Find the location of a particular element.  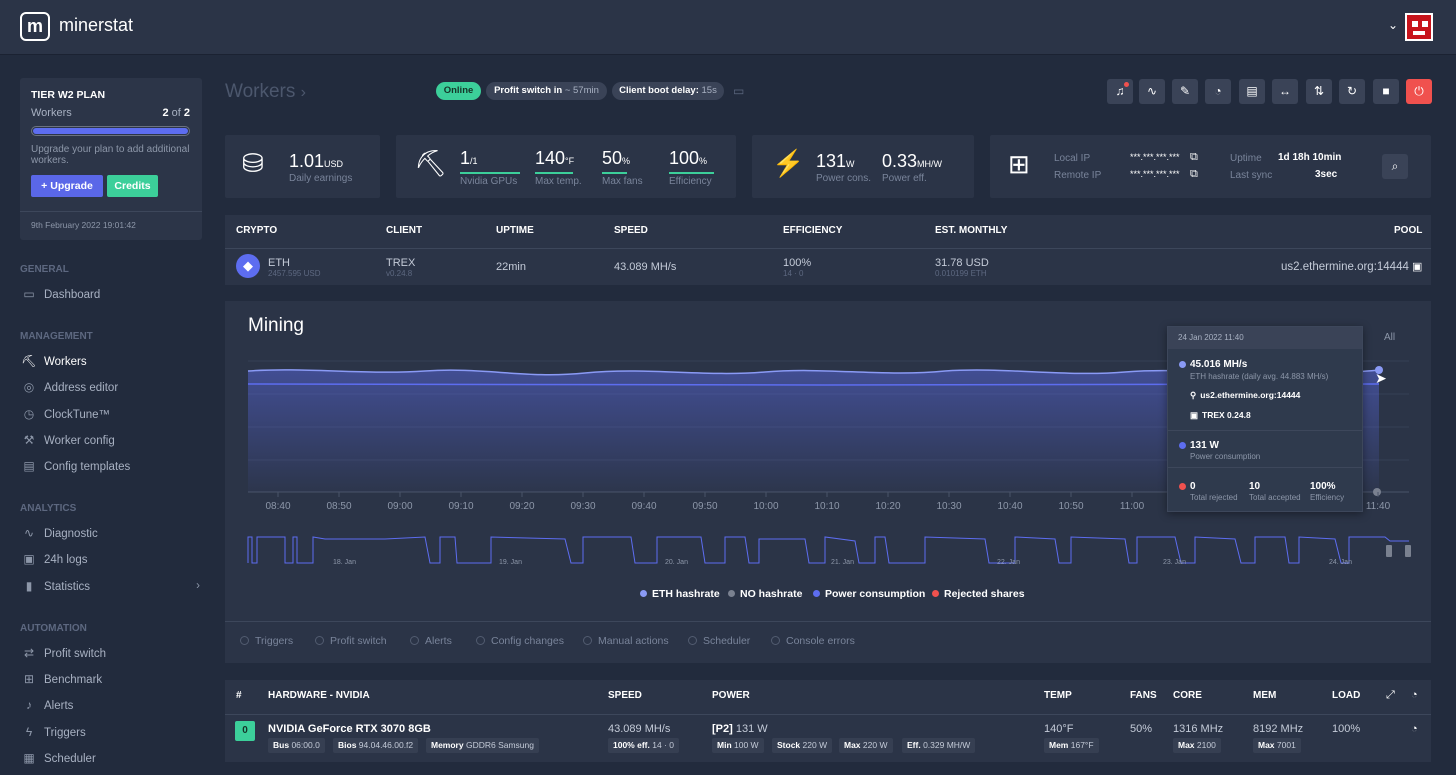

pickaxe-icon: ⛏ is located at coordinates (29, 361).